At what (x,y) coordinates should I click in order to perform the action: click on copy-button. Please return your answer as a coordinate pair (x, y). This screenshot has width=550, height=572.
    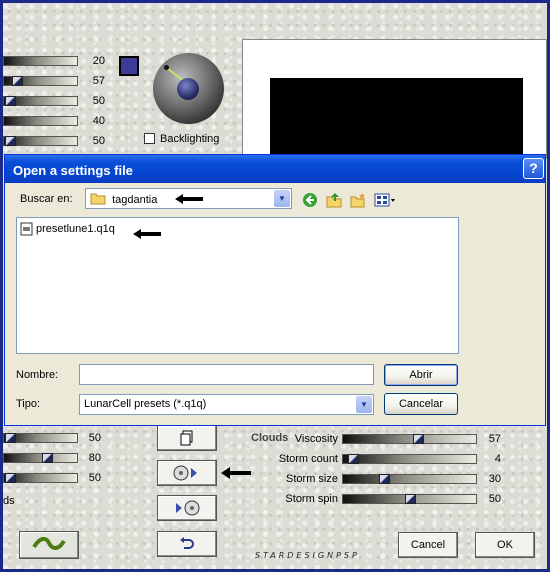
    Looking at the image, I should click on (187, 438).